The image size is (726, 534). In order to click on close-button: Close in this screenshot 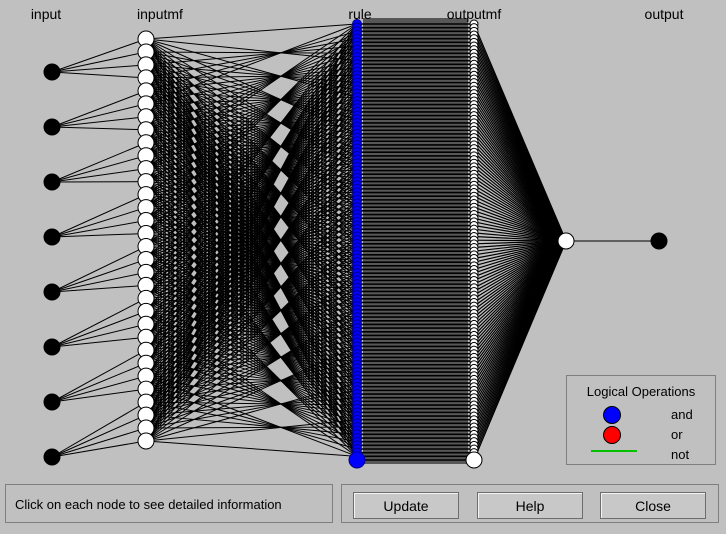, I will do `click(653, 505)`.